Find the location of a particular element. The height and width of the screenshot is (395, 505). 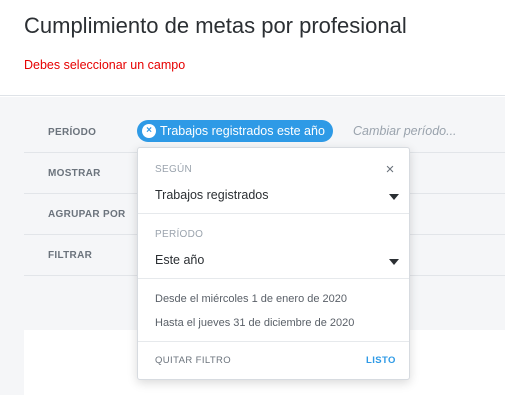

periodo-caption: PERÍODO is located at coordinates (179, 234).